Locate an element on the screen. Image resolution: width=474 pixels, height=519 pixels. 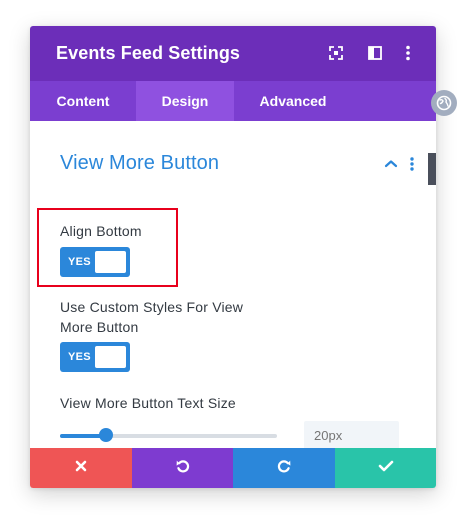
kebab-menu-icon is located at coordinates (408, 53).